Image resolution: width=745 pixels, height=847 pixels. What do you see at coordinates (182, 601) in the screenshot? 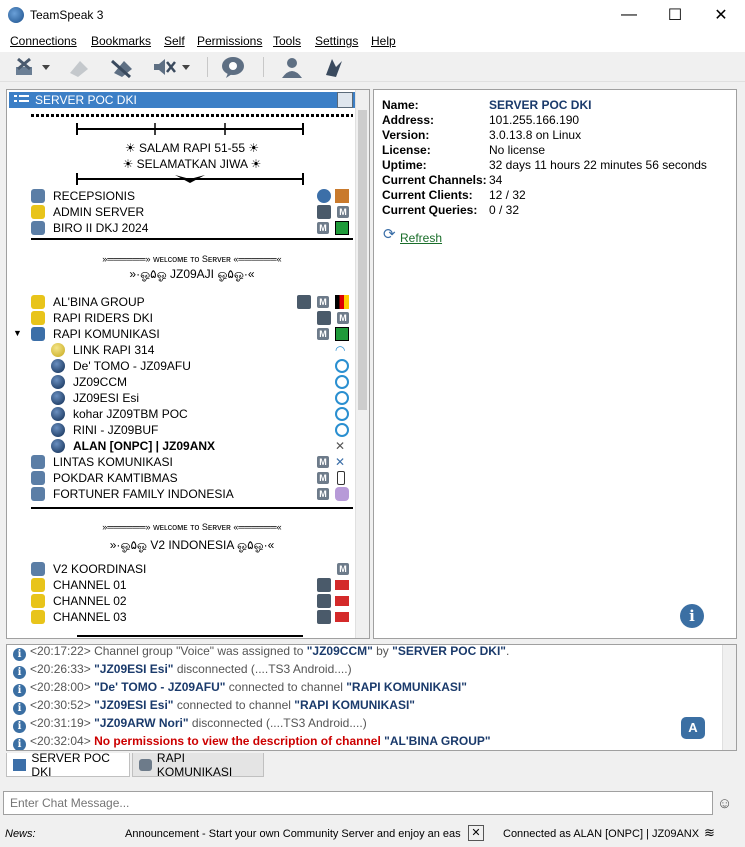
I see `channel-item: CHANNEL 02` at bounding box center [182, 601].